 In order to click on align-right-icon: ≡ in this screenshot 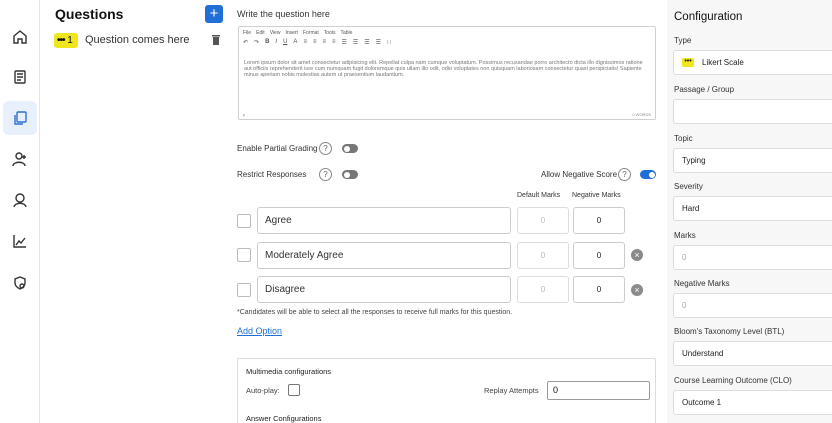, I will do `click(324, 42)`.